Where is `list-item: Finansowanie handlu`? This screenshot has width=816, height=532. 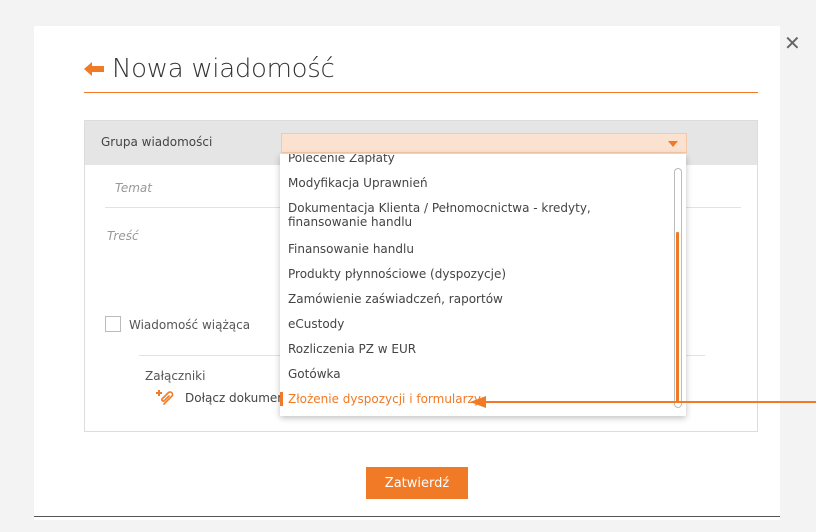 list-item: Finansowanie handlu is located at coordinates (473, 249).